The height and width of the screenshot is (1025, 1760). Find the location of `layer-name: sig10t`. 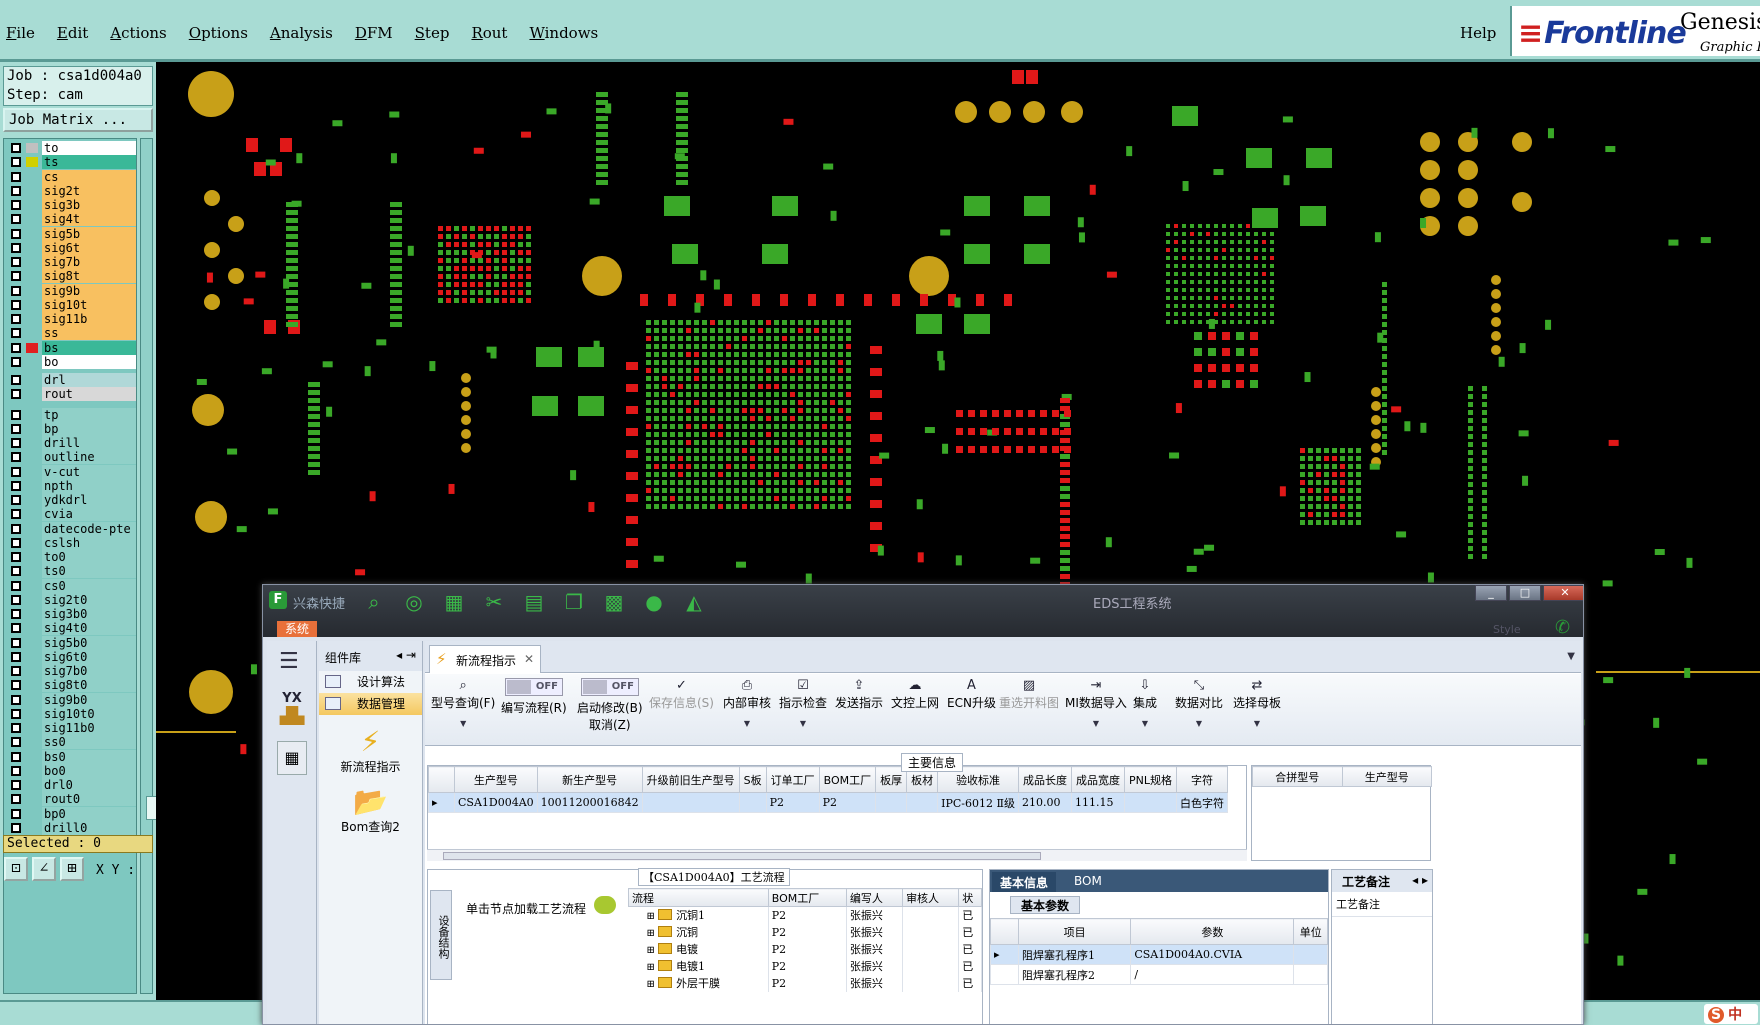

layer-name: sig10t is located at coordinates (89, 304).